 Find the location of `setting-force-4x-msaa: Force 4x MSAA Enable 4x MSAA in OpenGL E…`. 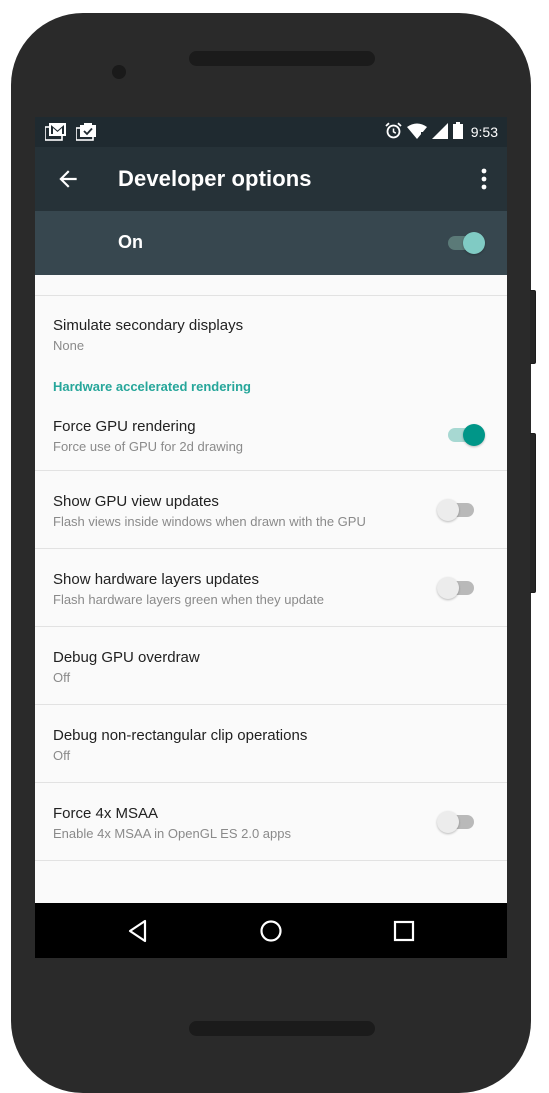

setting-force-4x-msaa: Force 4x MSAA Enable 4x MSAA in OpenGL E… is located at coordinates (271, 821).